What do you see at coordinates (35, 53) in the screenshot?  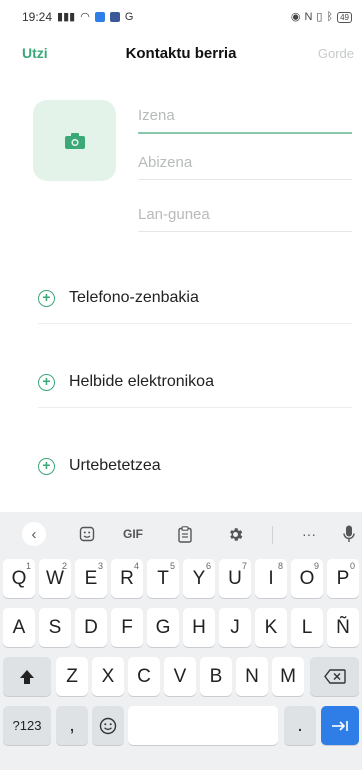 I see `cancel-button: Utzi` at bounding box center [35, 53].